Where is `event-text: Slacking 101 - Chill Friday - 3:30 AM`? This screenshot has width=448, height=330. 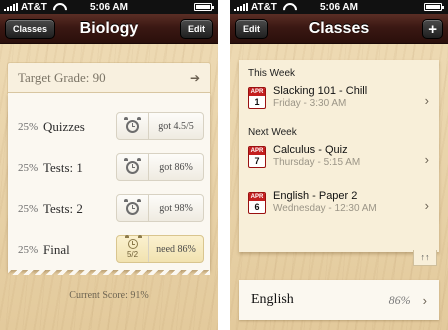 event-text: Slacking 101 - Chill Friday - 3:30 AM is located at coordinates (320, 97).